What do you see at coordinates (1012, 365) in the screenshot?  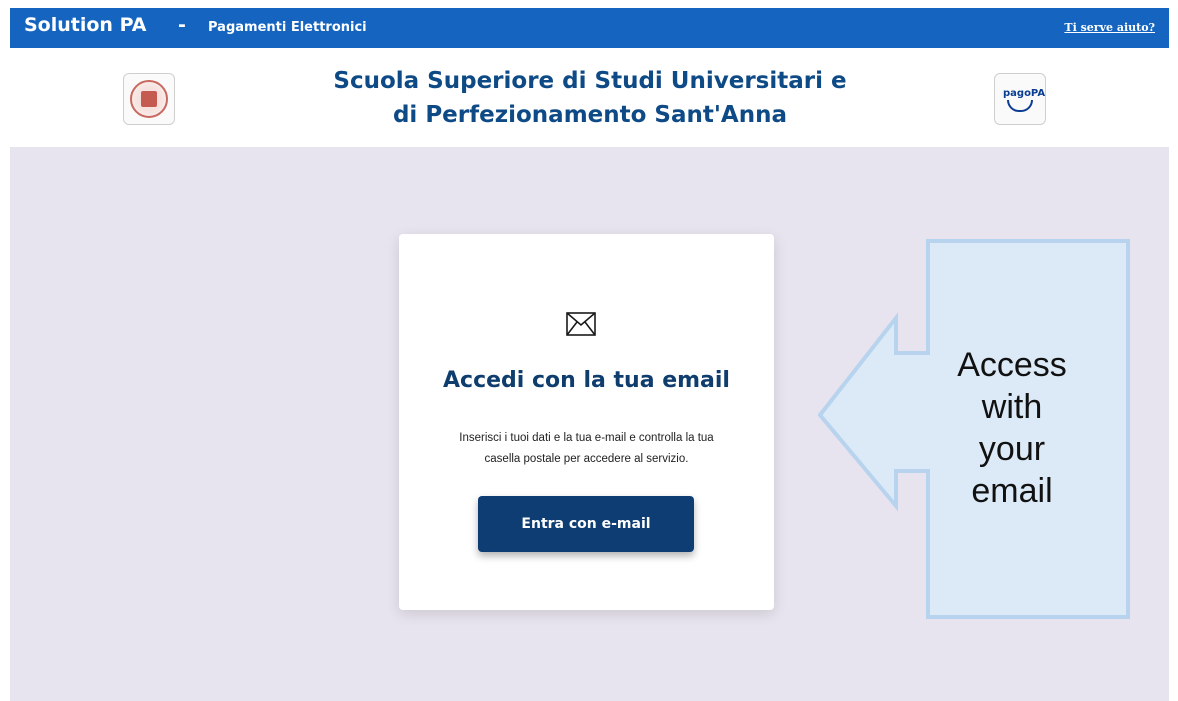 I see `callout-line1: Access` at bounding box center [1012, 365].